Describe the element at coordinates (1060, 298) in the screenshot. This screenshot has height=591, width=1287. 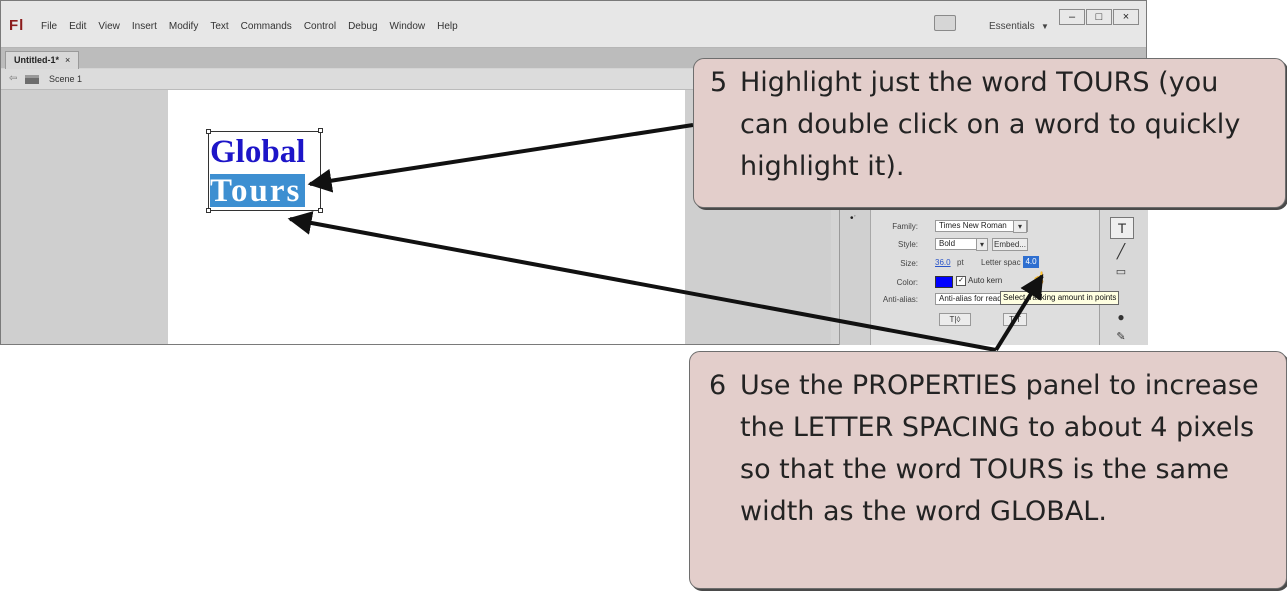
I see `tooltip: Select tracking amount in points` at that location.